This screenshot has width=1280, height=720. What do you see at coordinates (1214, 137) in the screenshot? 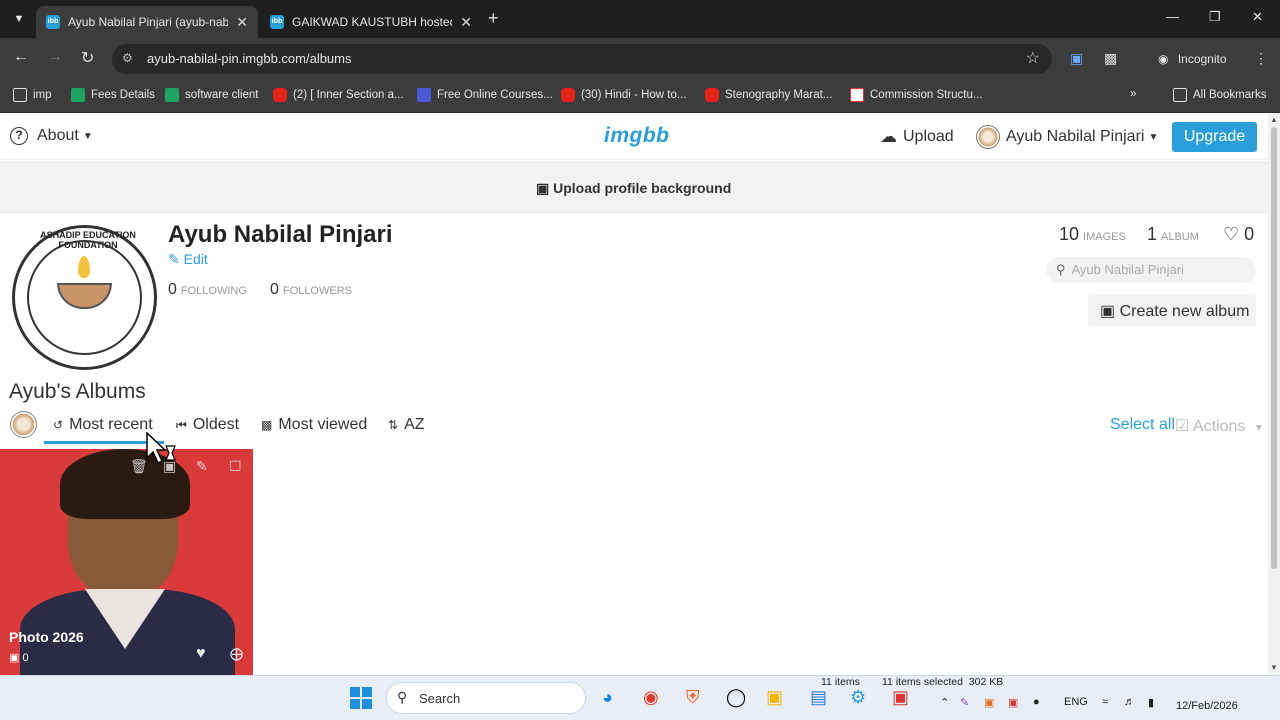
I see `upgrade-button: Upgrade` at bounding box center [1214, 137].